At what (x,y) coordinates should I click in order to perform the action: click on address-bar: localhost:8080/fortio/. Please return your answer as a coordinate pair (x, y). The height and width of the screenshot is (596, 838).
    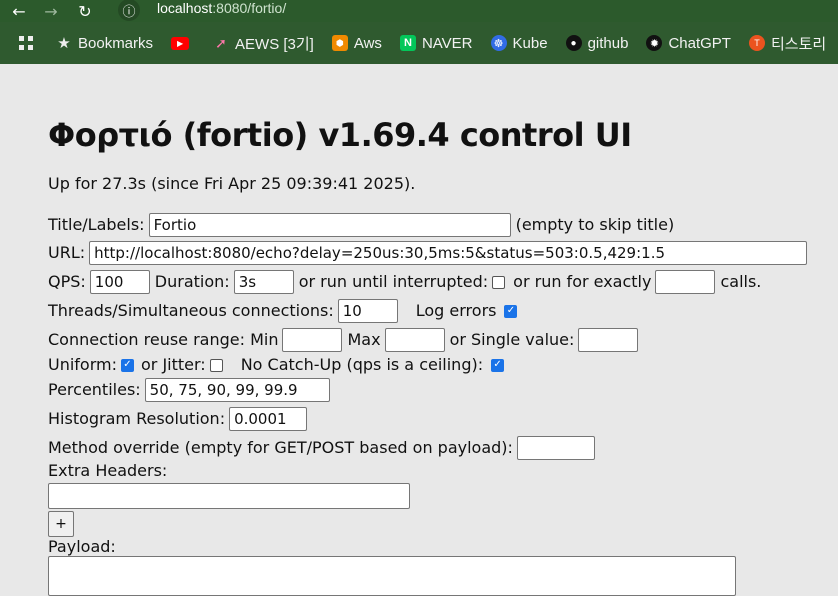
    Looking at the image, I should click on (221, 8).